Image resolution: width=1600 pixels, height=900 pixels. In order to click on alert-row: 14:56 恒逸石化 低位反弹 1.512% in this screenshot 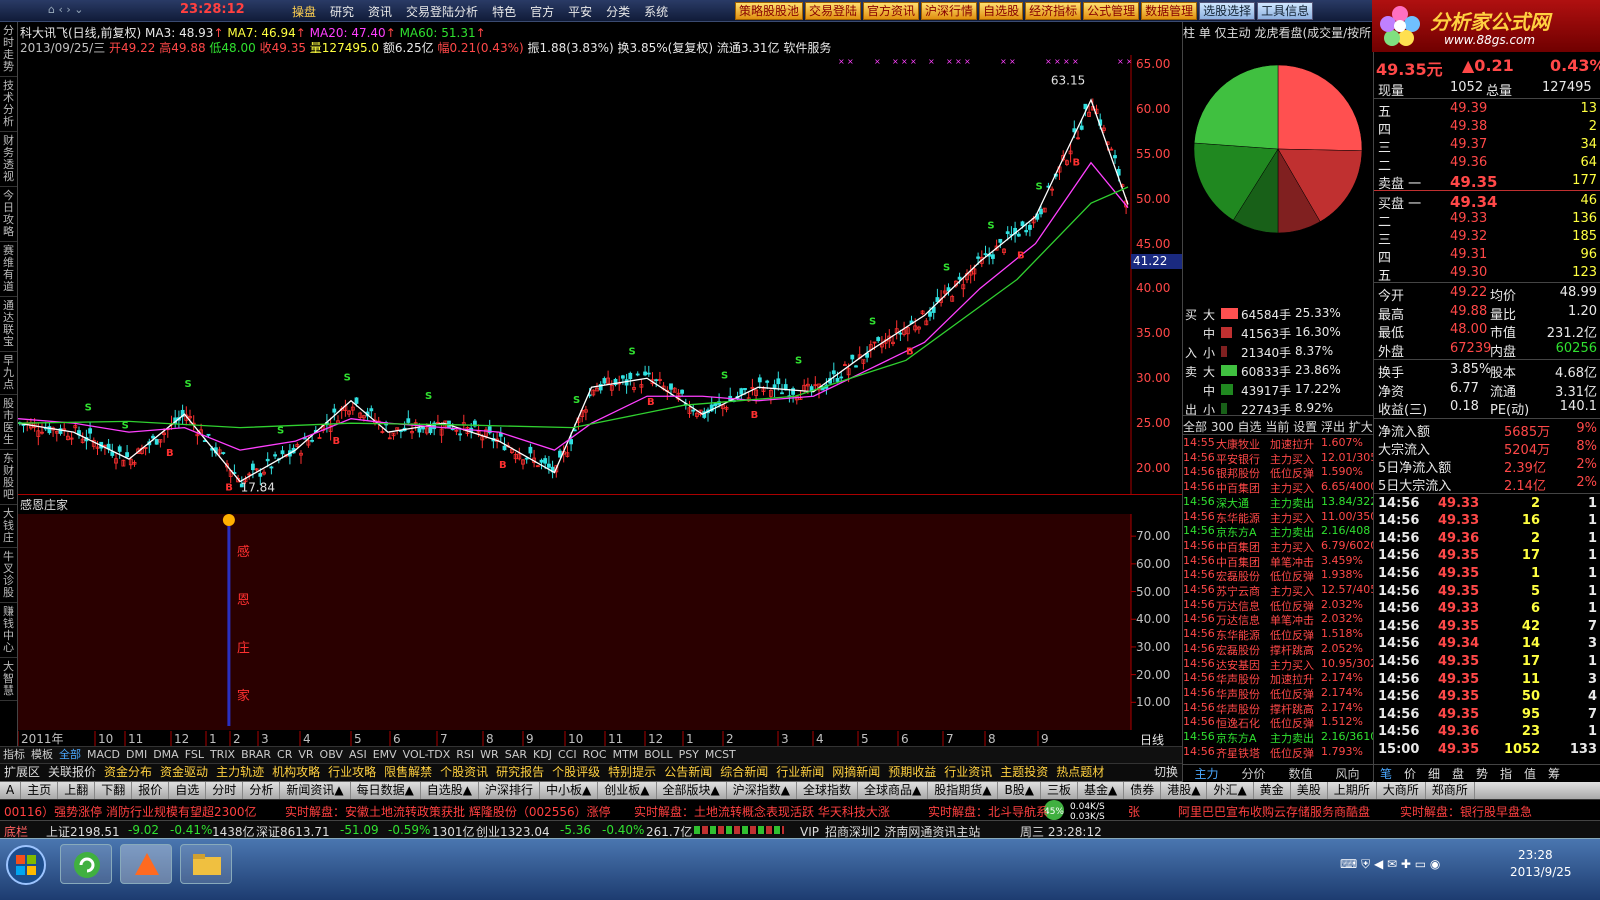, I will do `click(1278, 722)`.